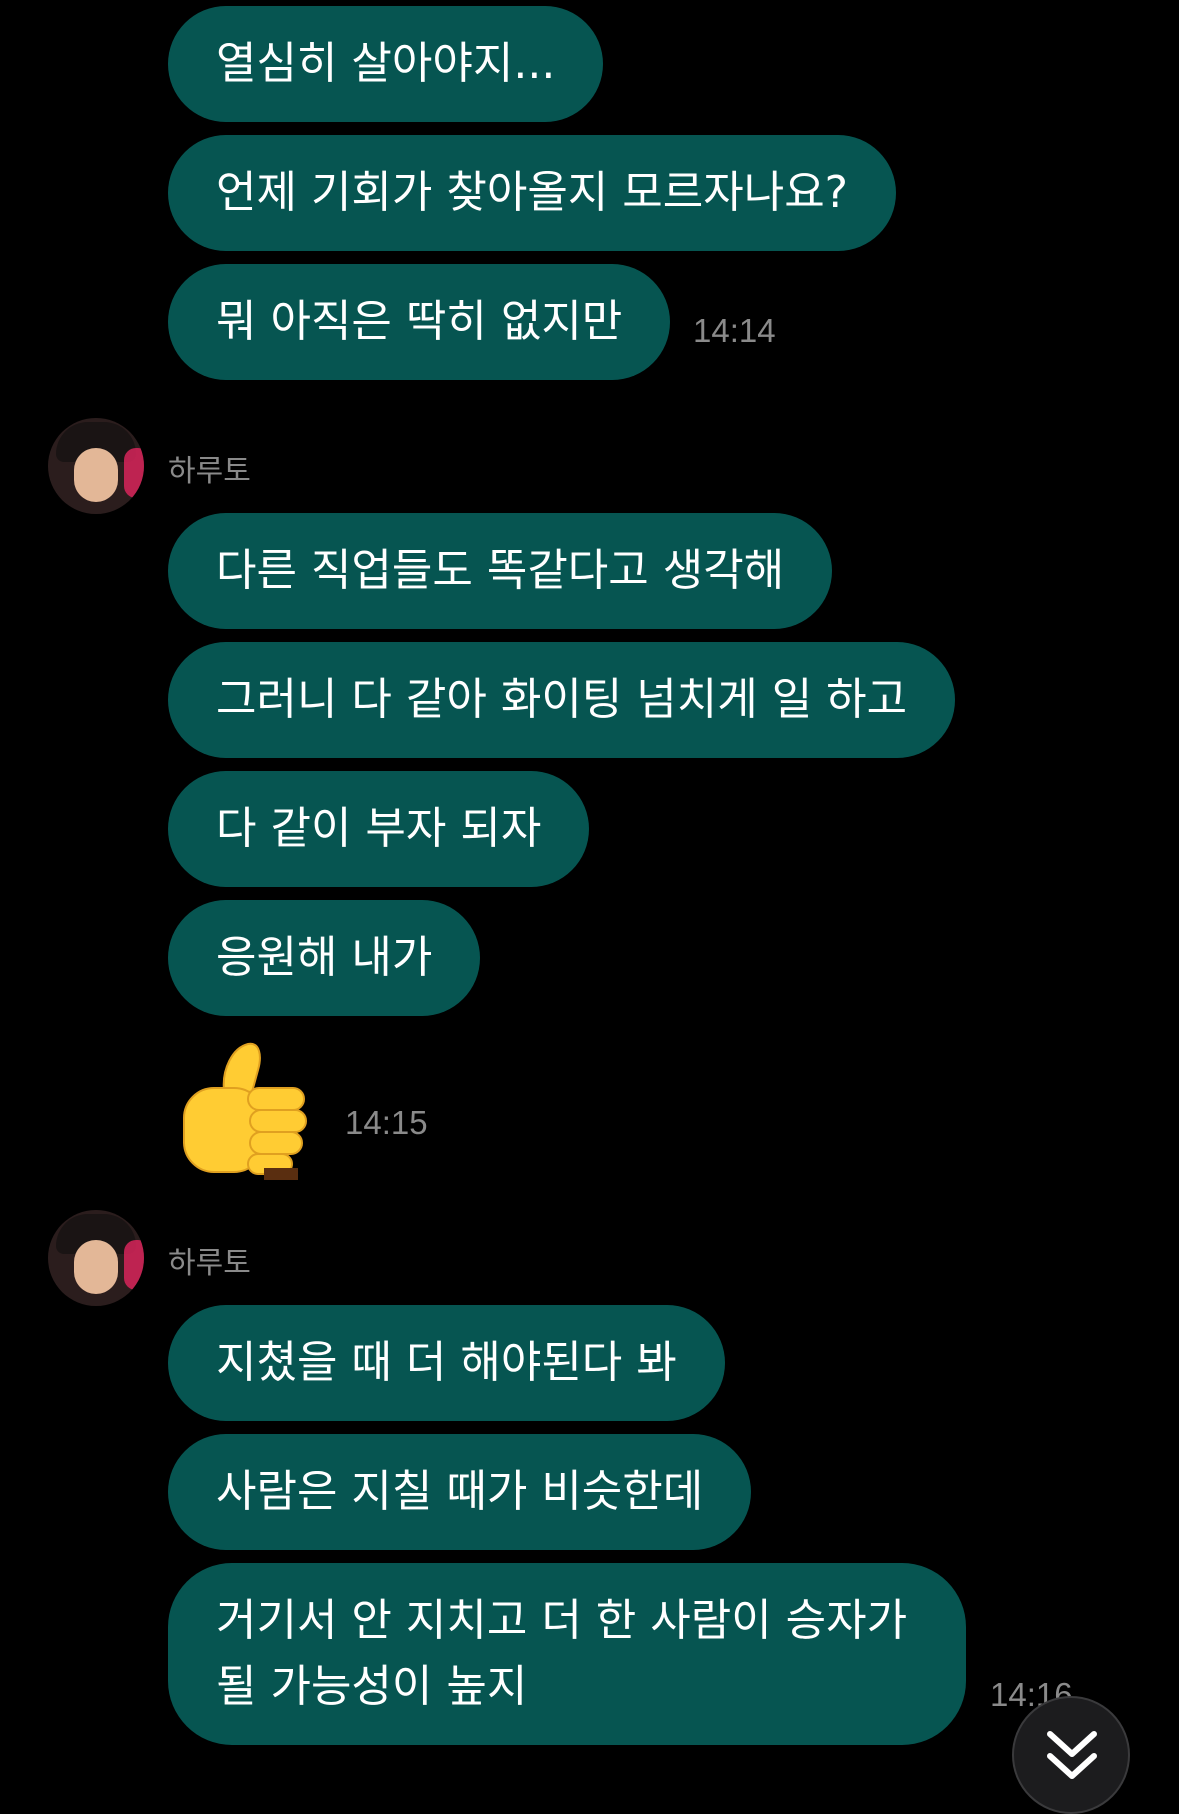 Image resolution: width=1179 pixels, height=1814 pixels. I want to click on message-bubble: 그러니 다 같아 화이팅 넘치게 일 하고, so click(562, 700).